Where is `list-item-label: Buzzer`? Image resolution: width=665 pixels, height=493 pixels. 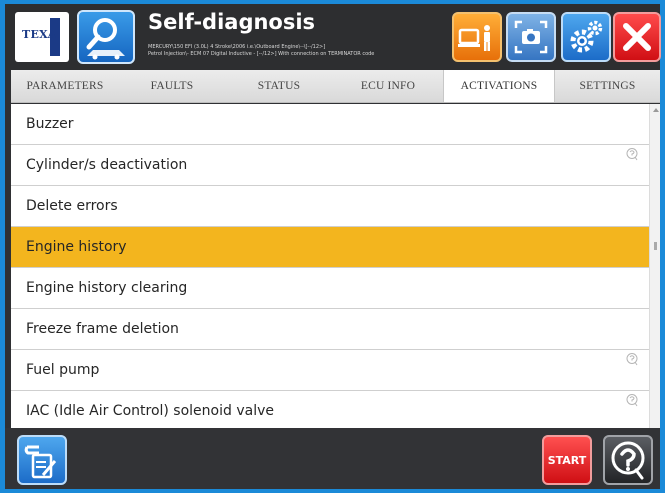 list-item-label: Buzzer is located at coordinates (50, 124).